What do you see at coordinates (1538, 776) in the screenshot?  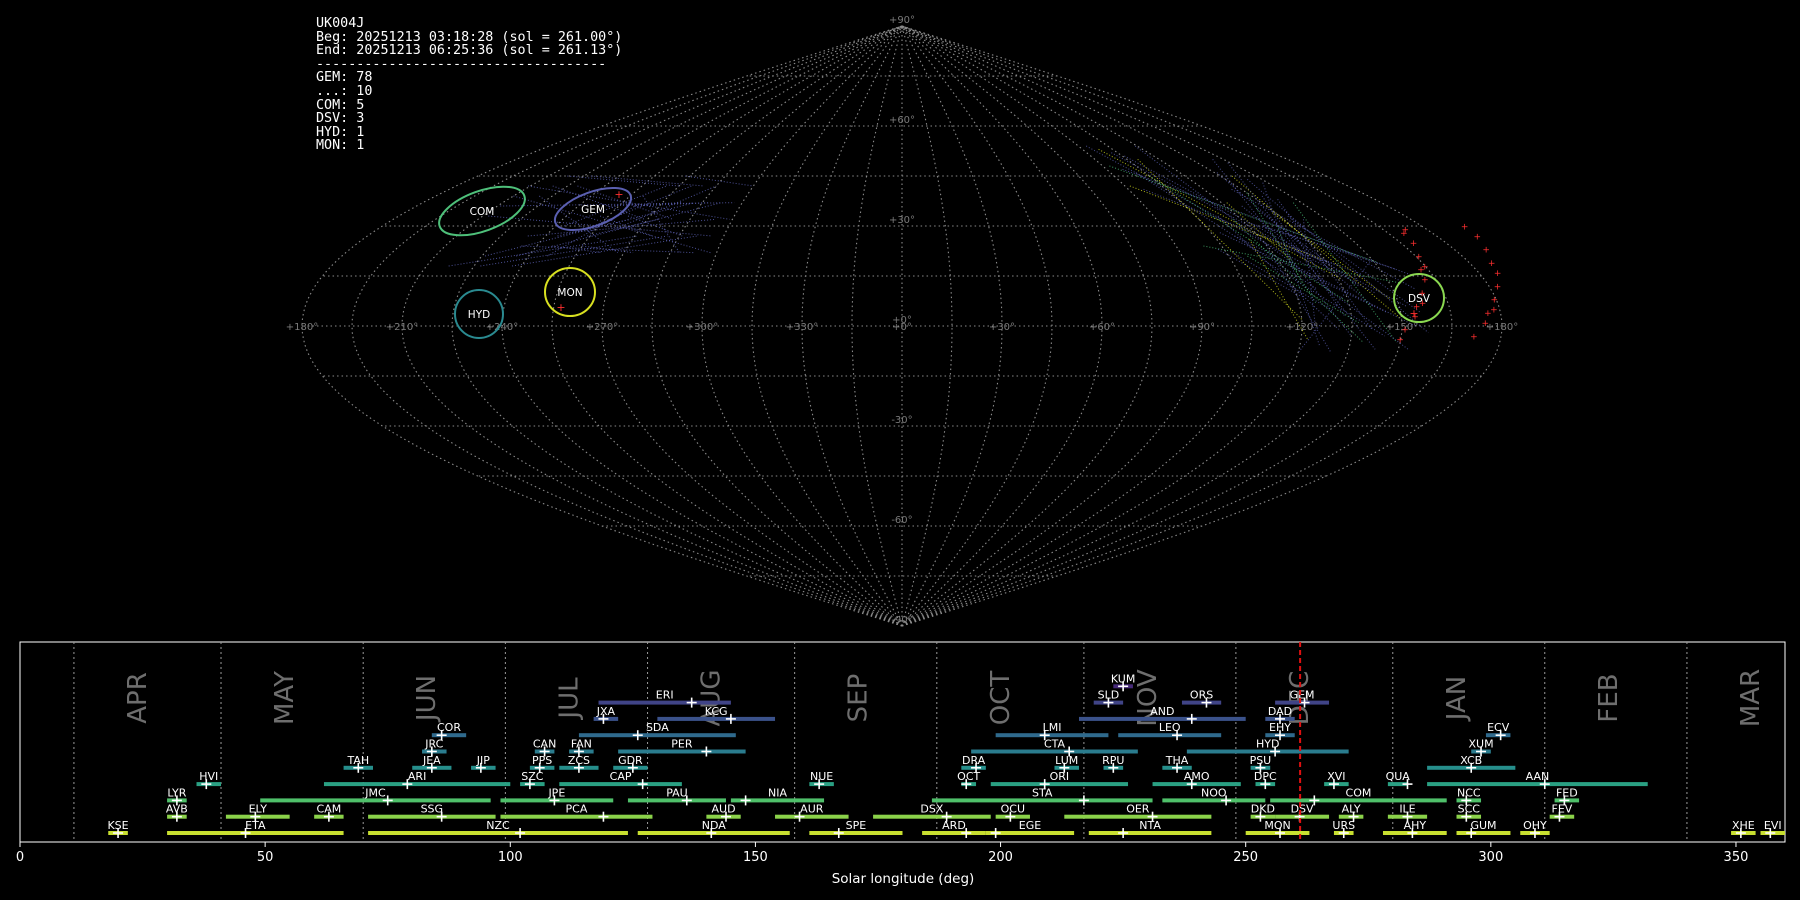 I see `shower-label: AAN` at bounding box center [1538, 776].